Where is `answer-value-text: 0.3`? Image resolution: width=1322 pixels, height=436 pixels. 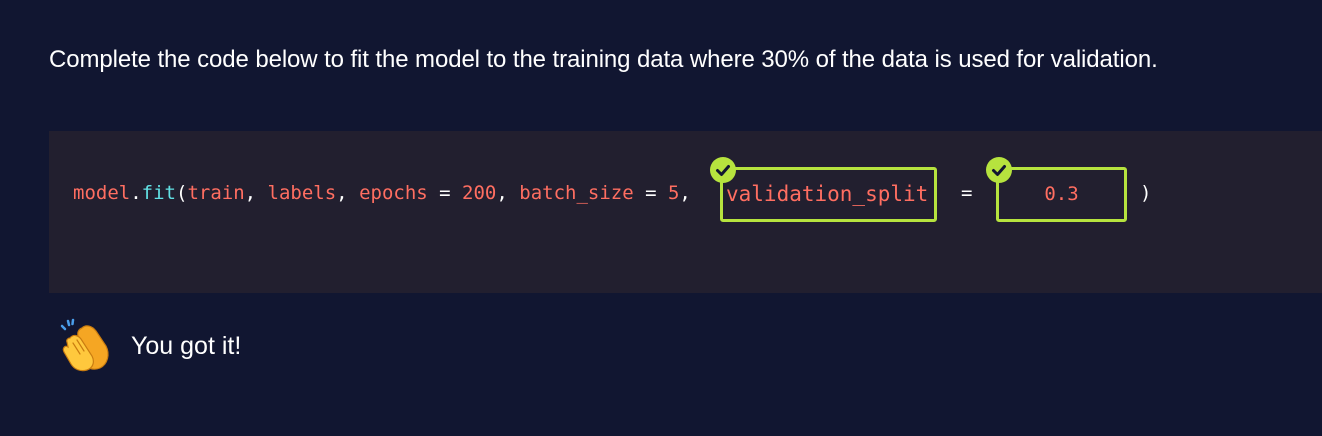 answer-value-text: 0.3 is located at coordinates (1061, 194).